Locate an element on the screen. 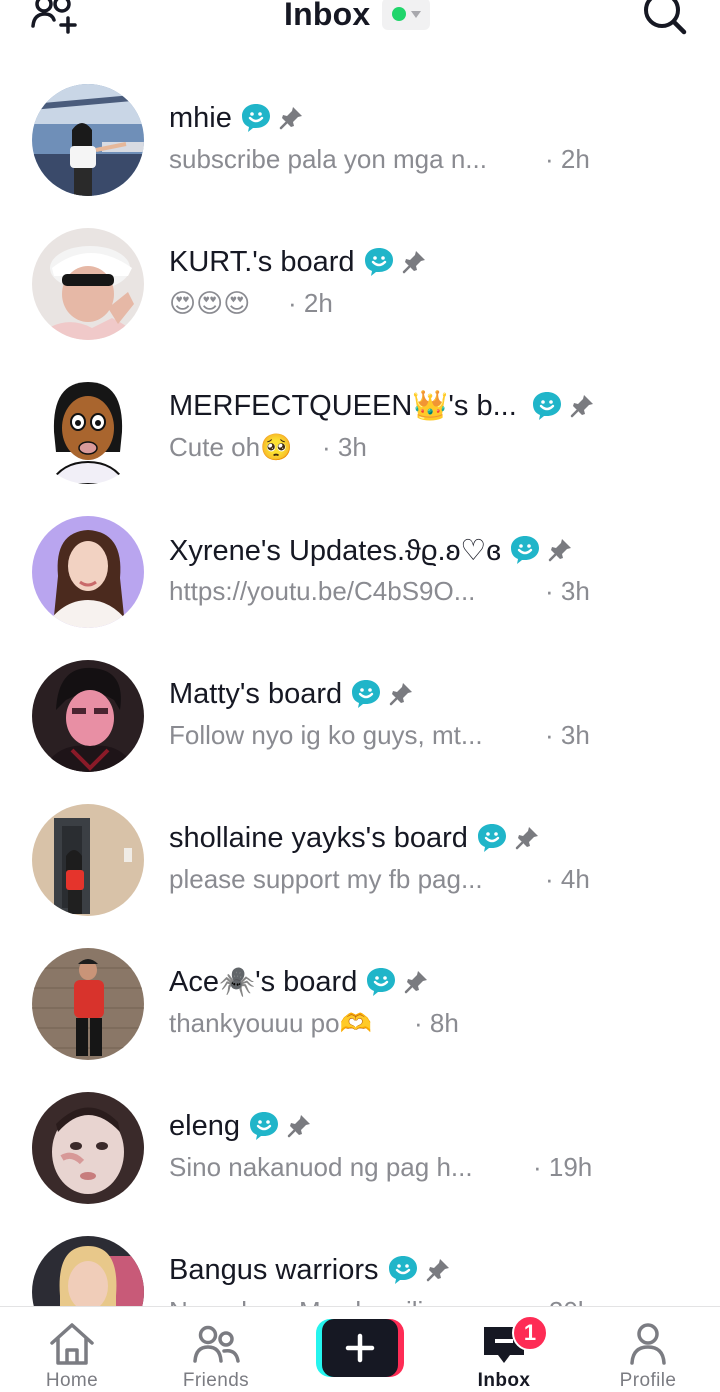 The width and height of the screenshot is (720, 1392). conversation-row: MERFECTQUEEN👑's b... Cute oh🥺 · 3h is located at coordinates (360, 428).